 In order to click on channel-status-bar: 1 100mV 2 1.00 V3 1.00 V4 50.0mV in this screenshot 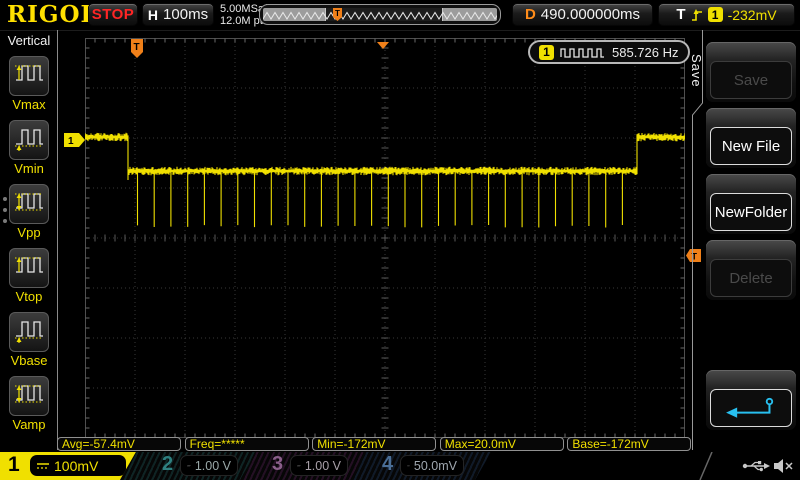, I will do `click(400, 466)`.